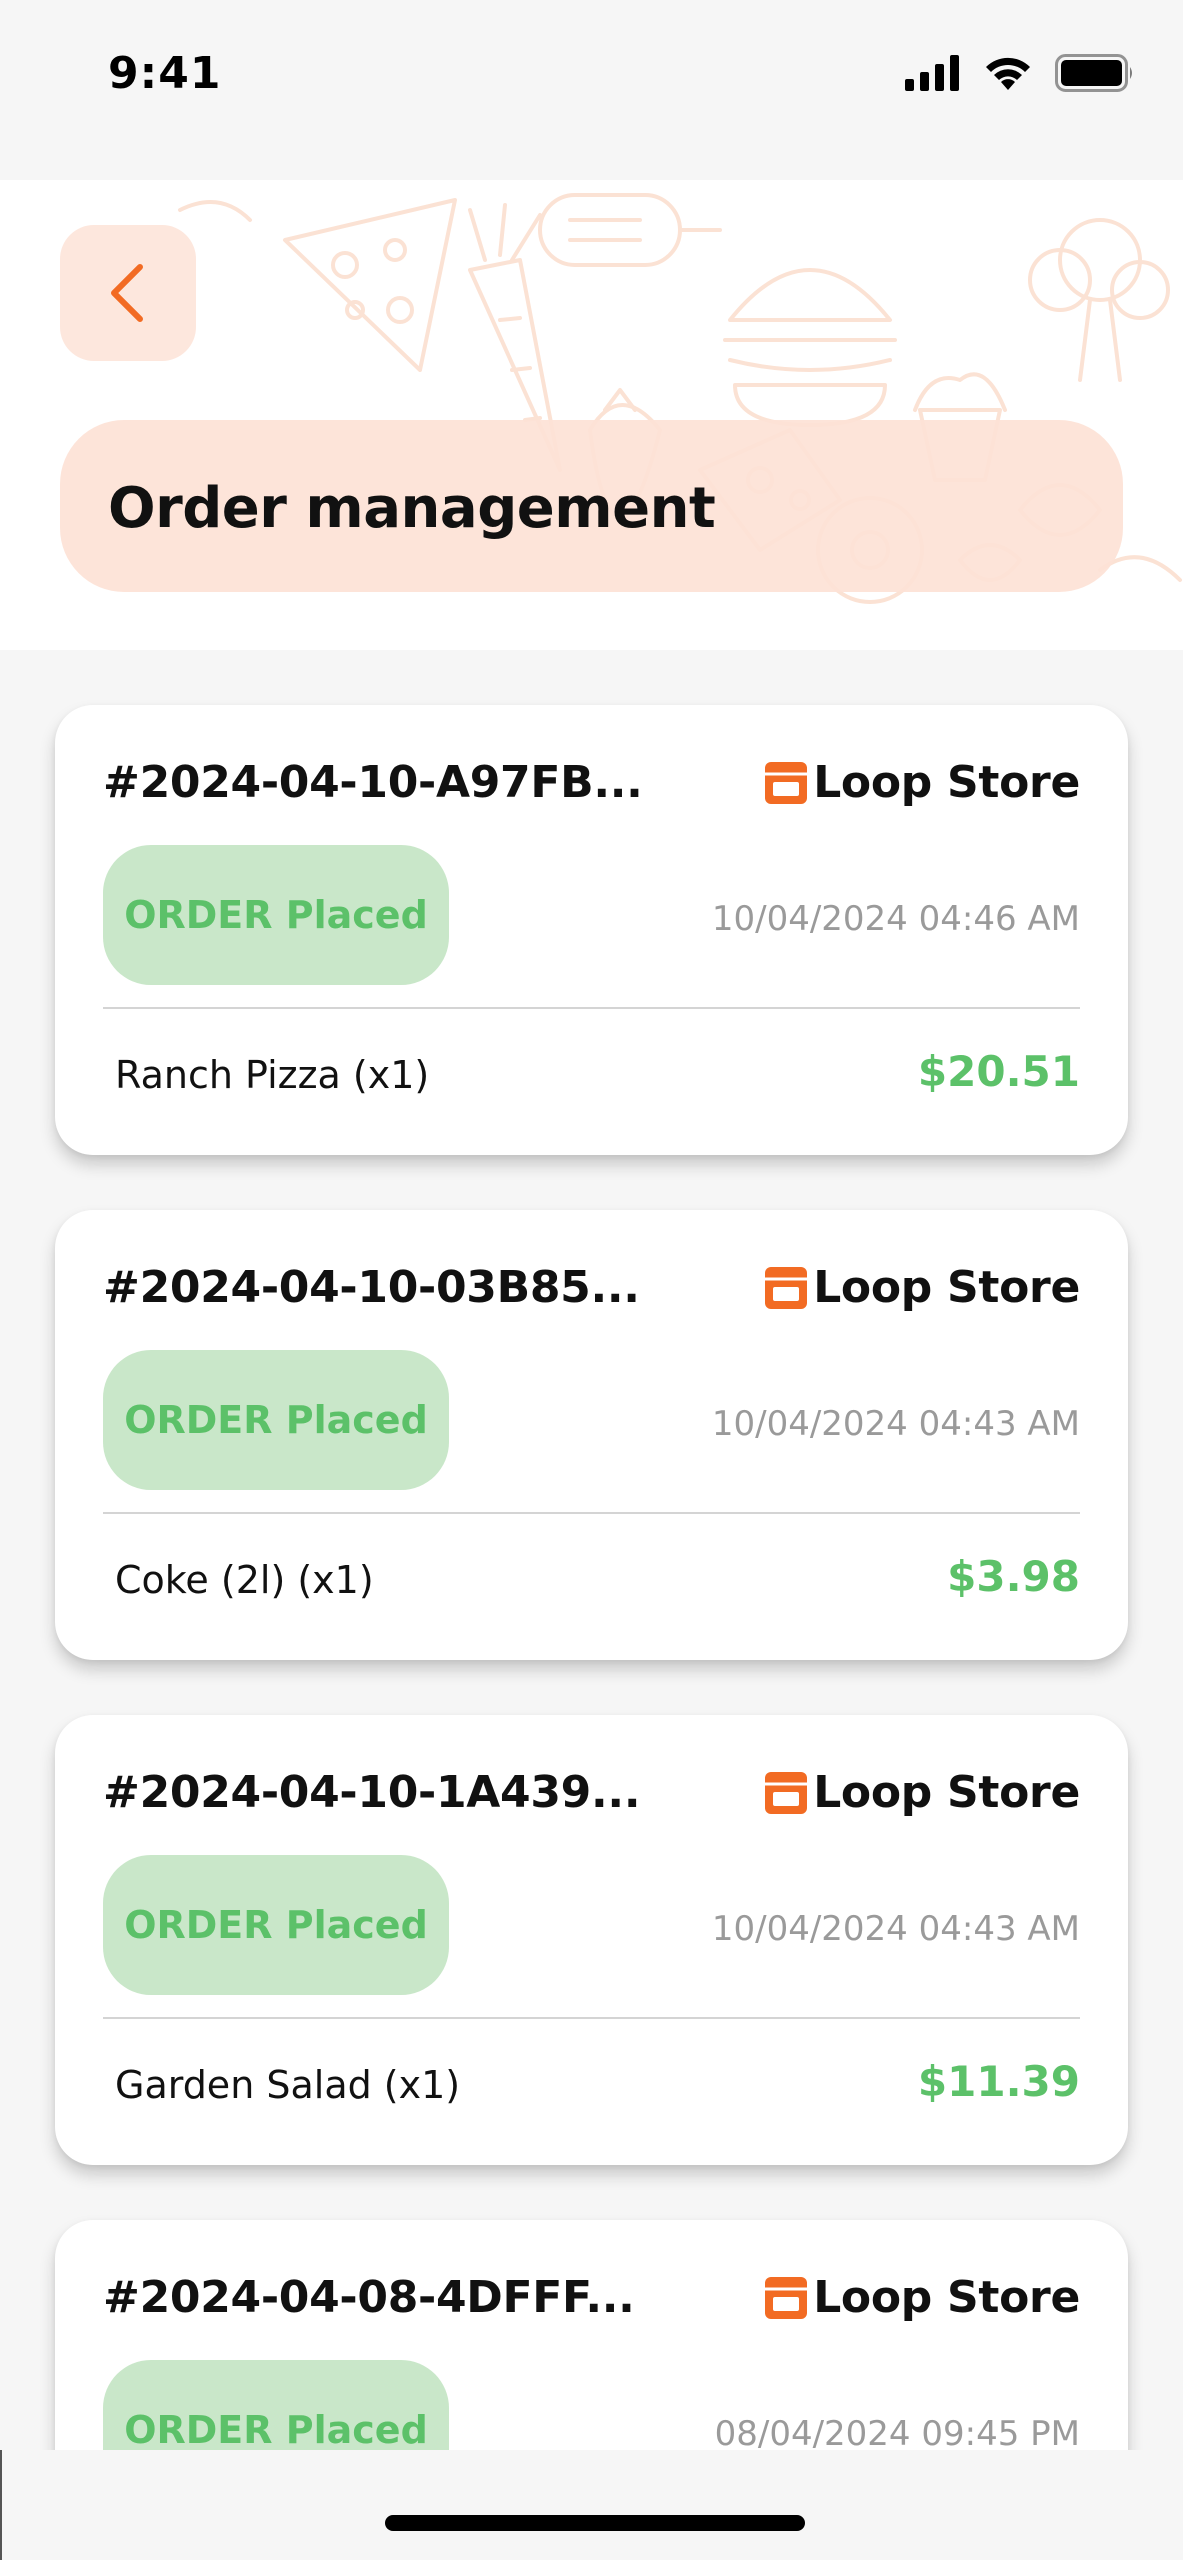 The height and width of the screenshot is (2560, 1183). Describe the element at coordinates (1093, 73) in the screenshot. I see `battery-icon` at that location.